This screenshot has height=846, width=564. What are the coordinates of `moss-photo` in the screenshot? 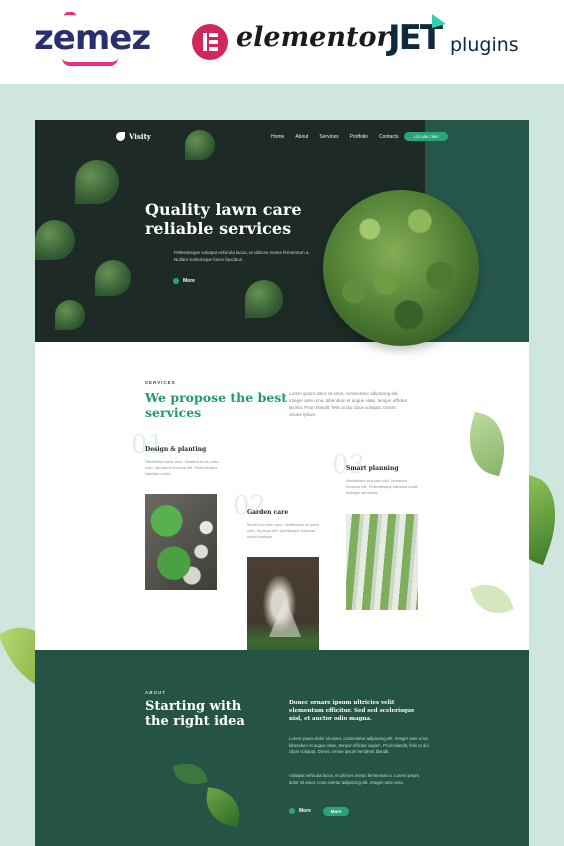 It's located at (181, 542).